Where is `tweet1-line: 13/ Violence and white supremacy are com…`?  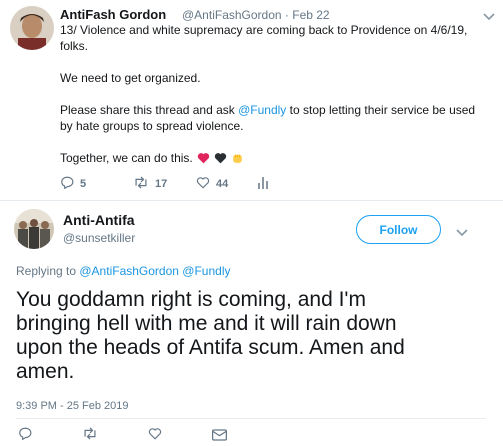 tweet1-line: 13/ Violence and white supremacy are com… is located at coordinates (264, 30).